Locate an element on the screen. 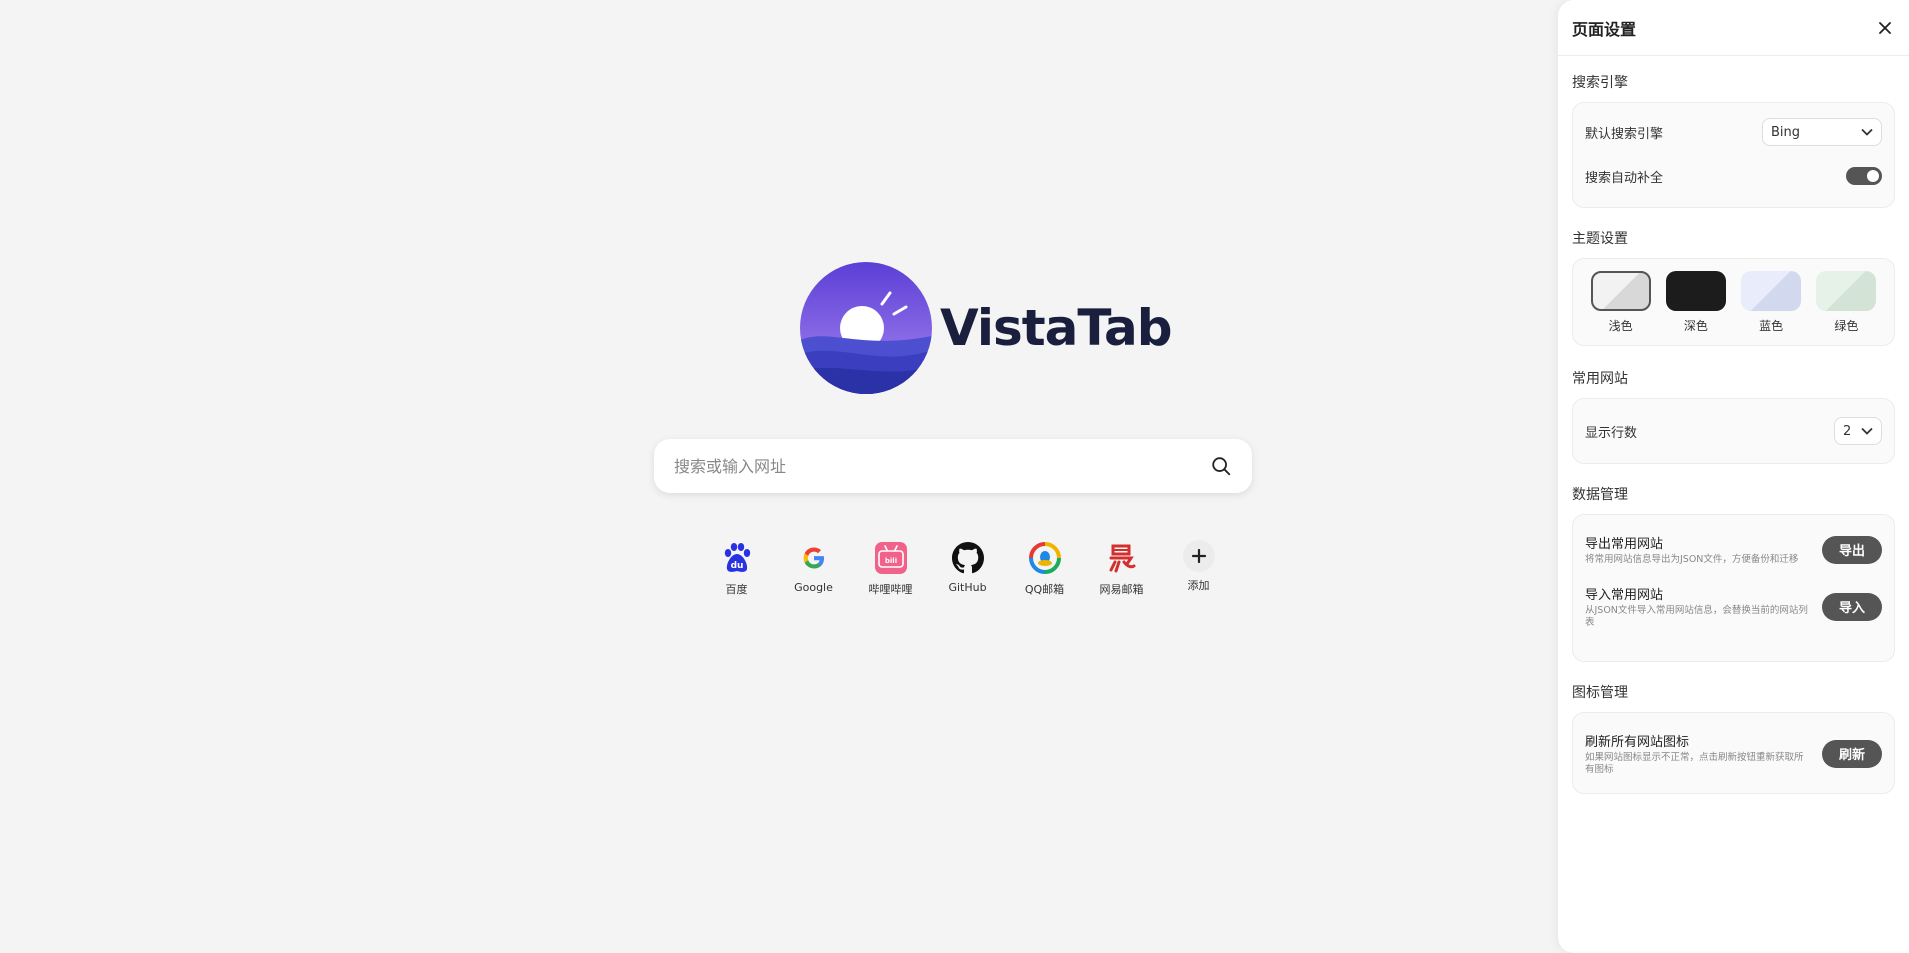 This screenshot has height=953, width=1909. shortcut-qqmail: QQ邮箱 is located at coordinates (1044, 568).